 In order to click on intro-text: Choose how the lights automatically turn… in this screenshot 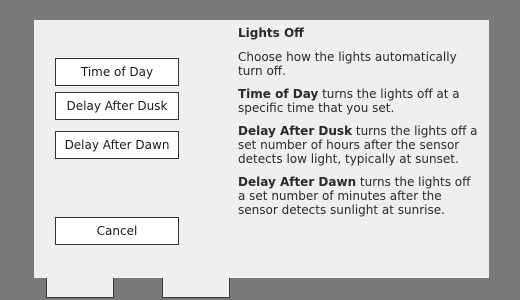, I will do `click(347, 64)`.